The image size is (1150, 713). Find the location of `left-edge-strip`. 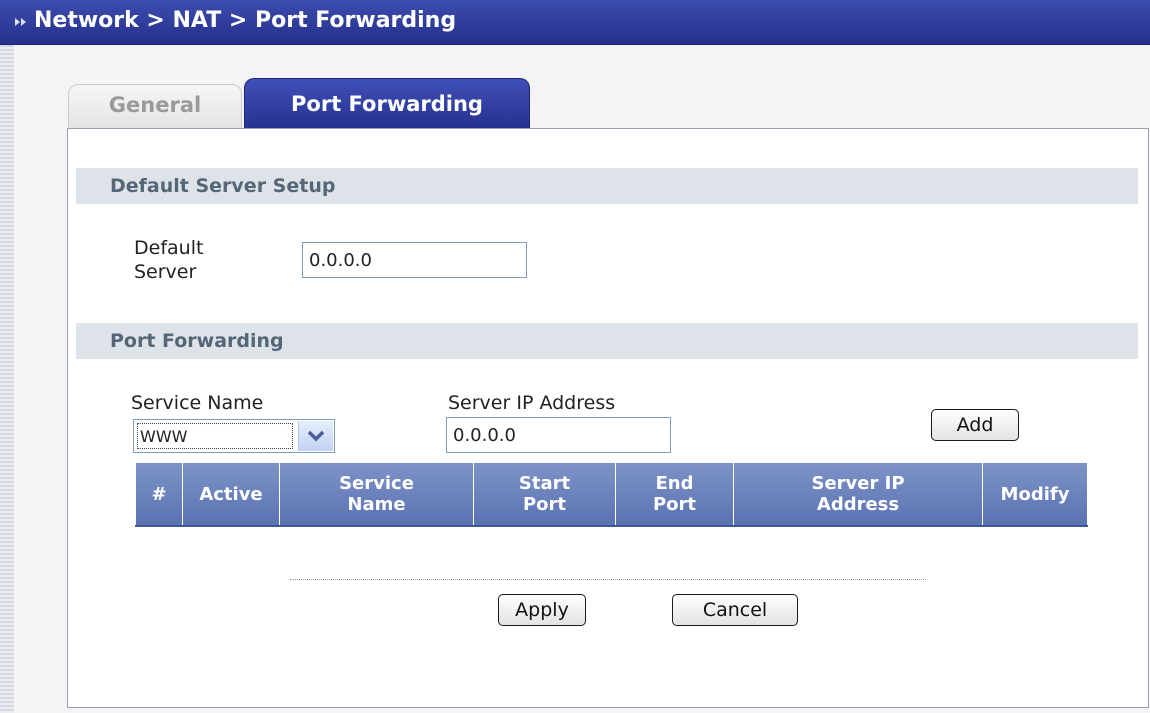

left-edge-strip is located at coordinates (7, 379).